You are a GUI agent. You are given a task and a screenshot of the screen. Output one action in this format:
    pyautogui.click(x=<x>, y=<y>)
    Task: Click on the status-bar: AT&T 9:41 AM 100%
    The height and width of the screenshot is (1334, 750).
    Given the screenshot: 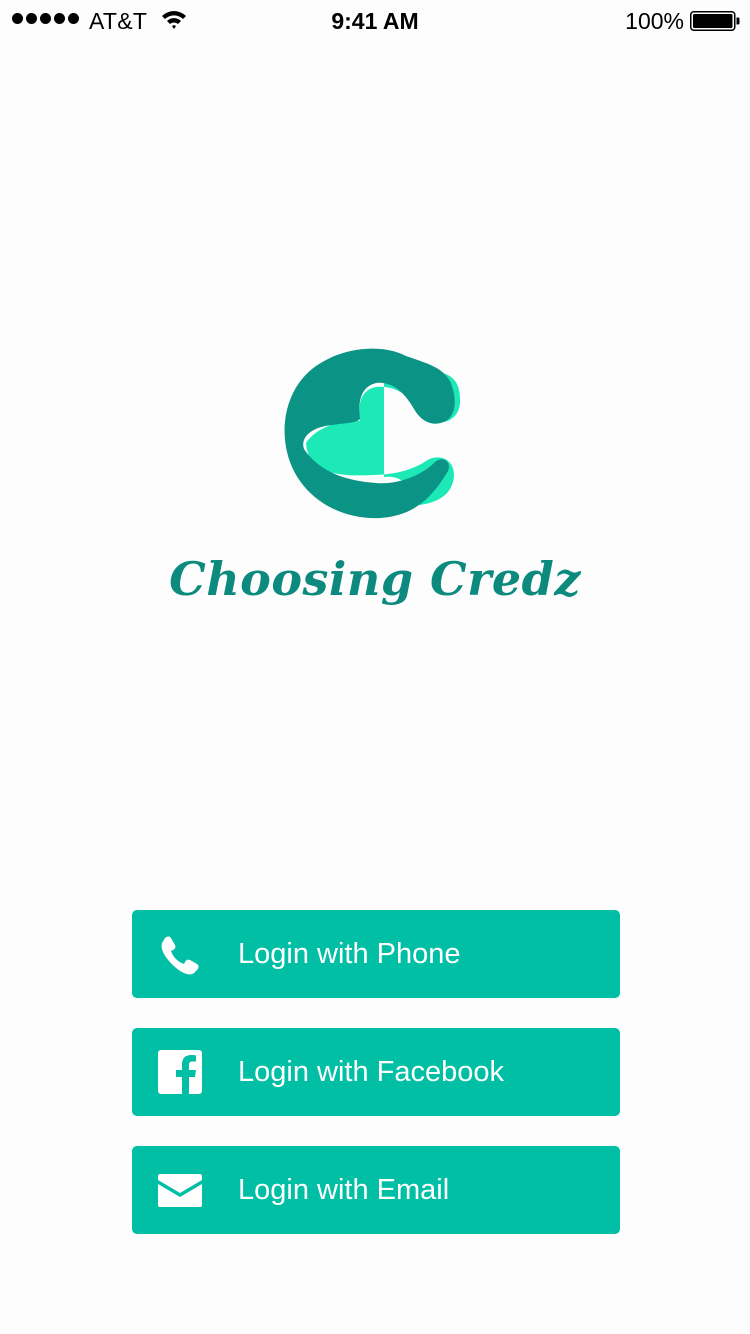 What is the action you would take?
    pyautogui.click(x=375, y=20)
    